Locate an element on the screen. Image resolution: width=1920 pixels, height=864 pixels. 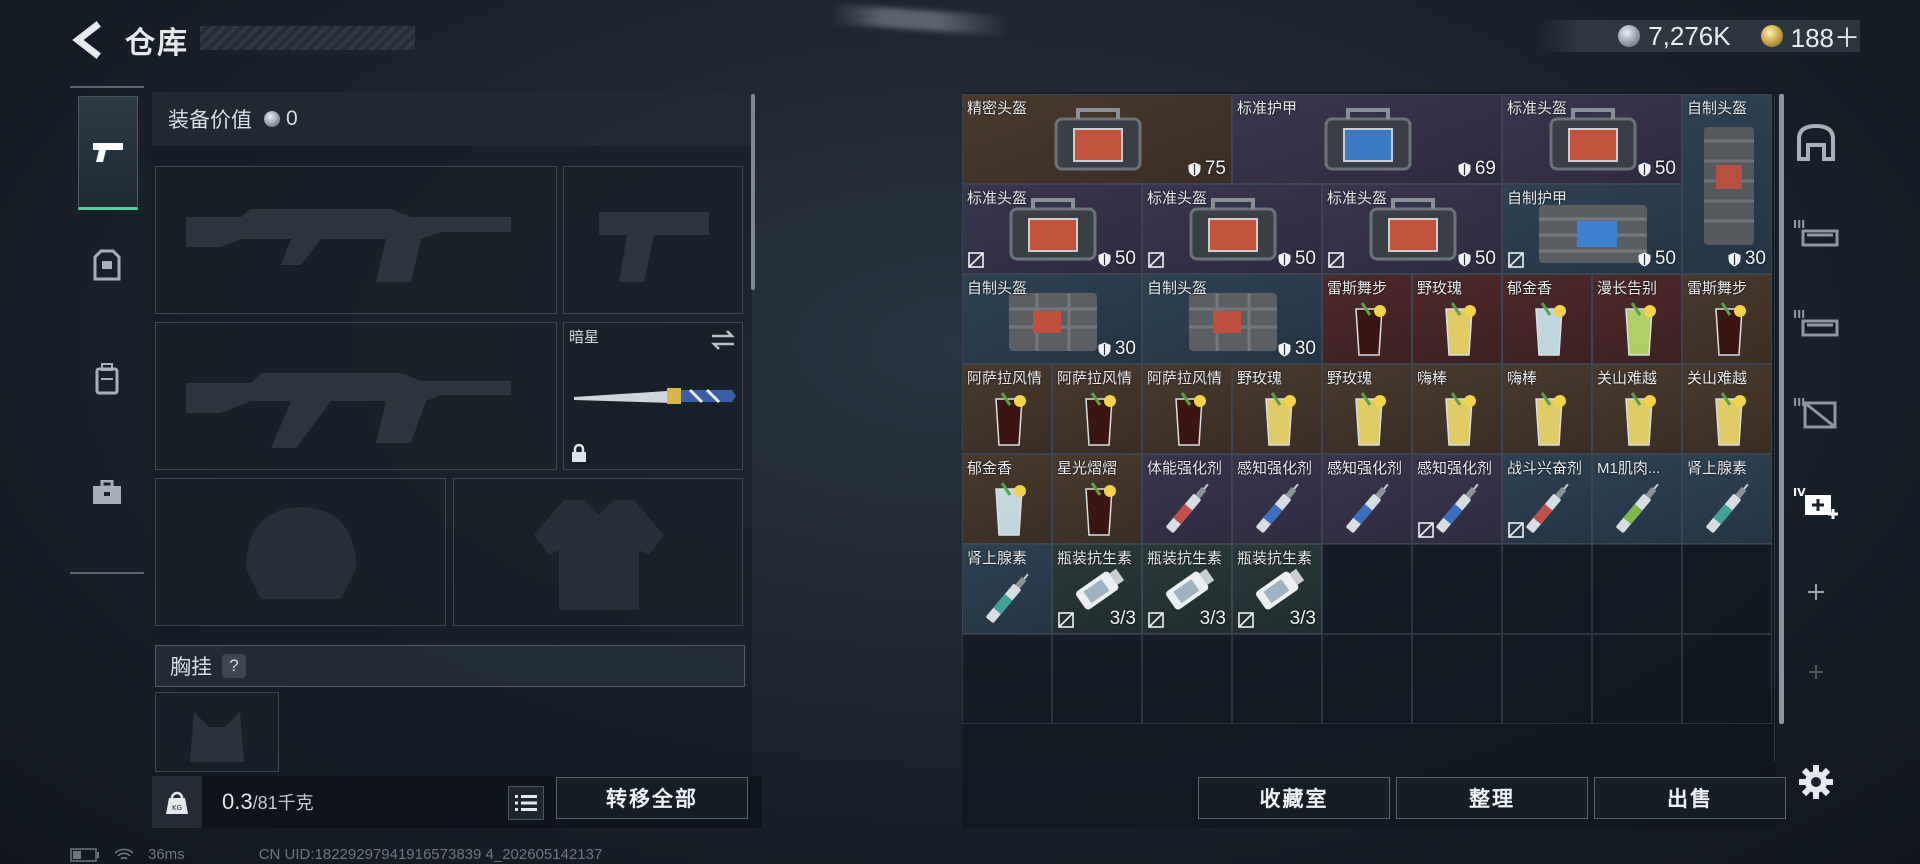
list-icon is located at coordinates (526, 803).